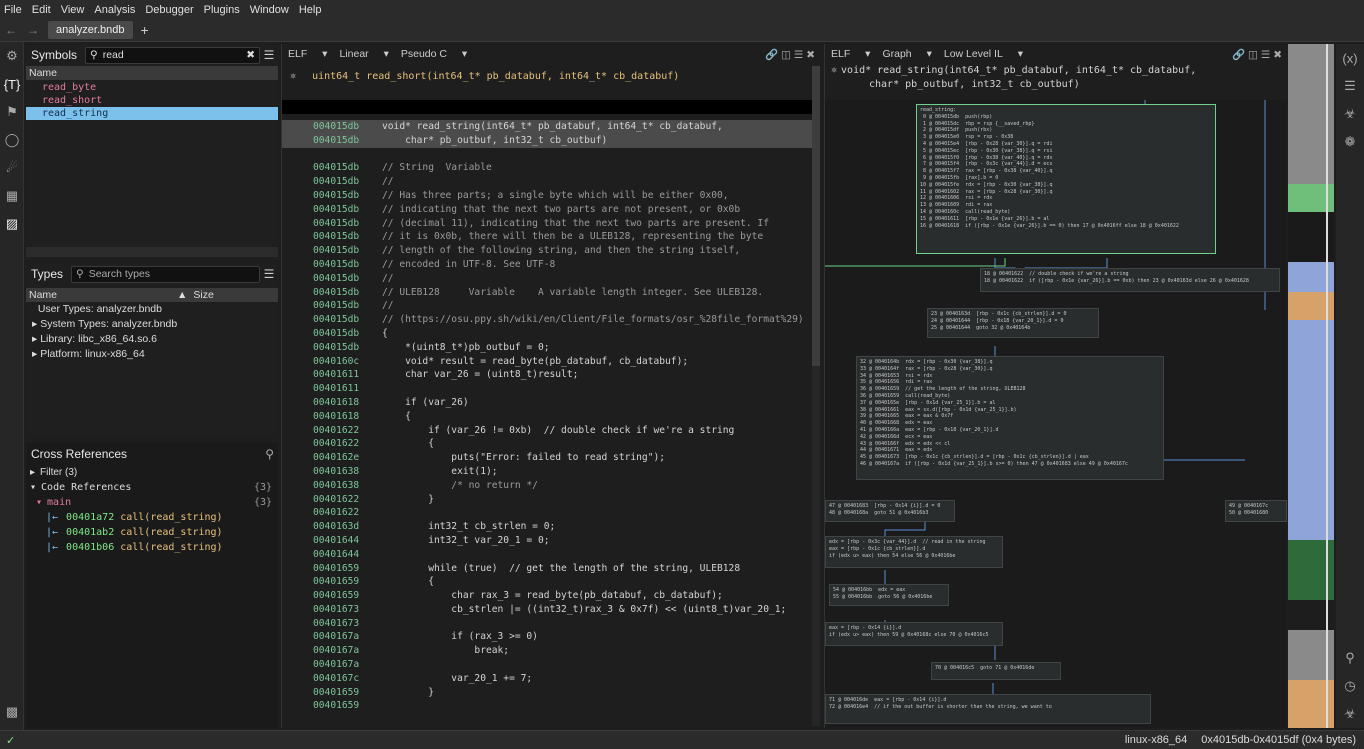  I want to click on xref-group-main: ▾ main {3}, so click(152, 502).